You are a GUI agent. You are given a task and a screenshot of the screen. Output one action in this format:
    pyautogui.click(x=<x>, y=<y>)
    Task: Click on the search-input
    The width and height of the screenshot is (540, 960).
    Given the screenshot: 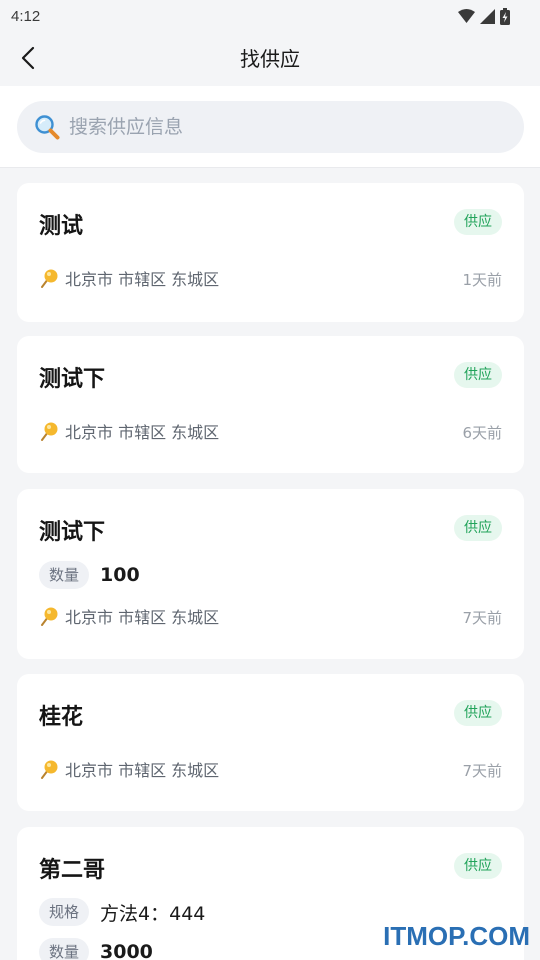 What is the action you would take?
    pyautogui.click(x=279, y=127)
    